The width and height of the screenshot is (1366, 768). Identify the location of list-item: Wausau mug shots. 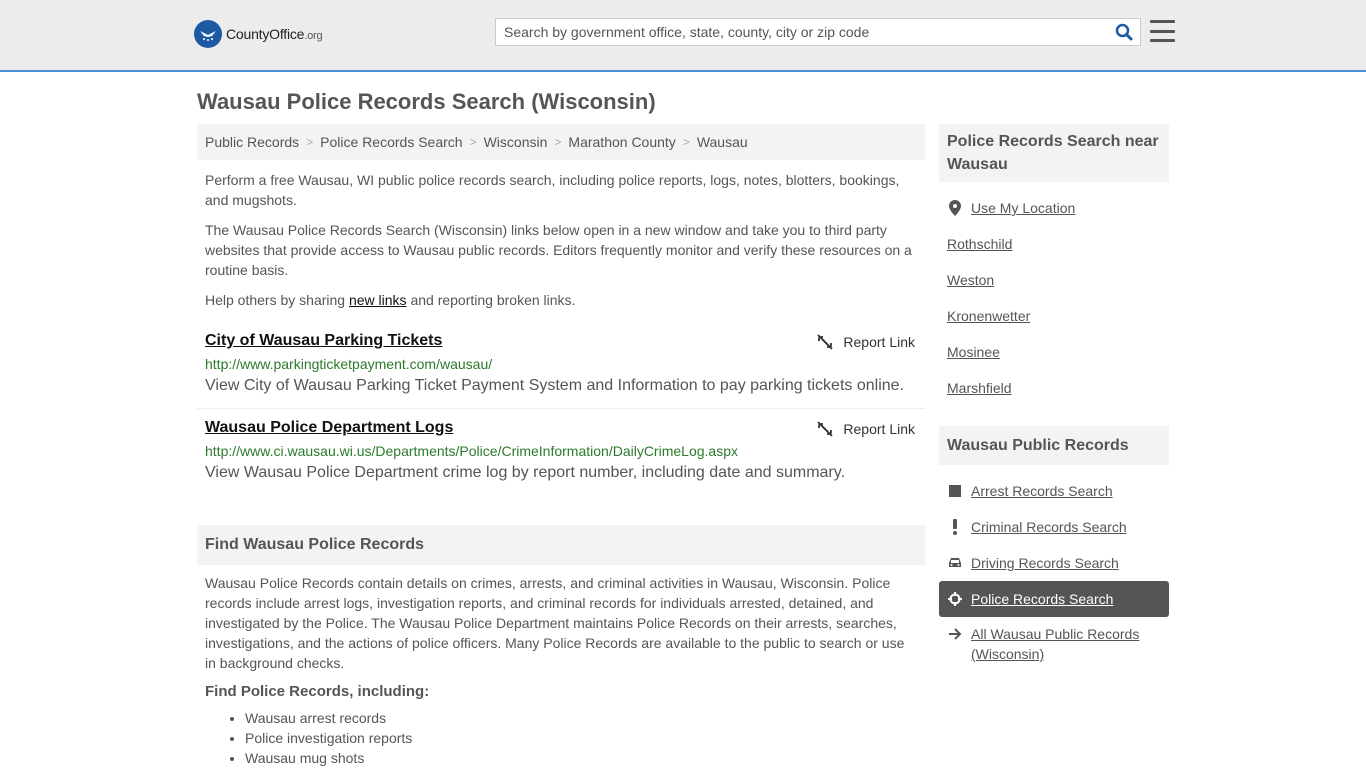
(585, 758).